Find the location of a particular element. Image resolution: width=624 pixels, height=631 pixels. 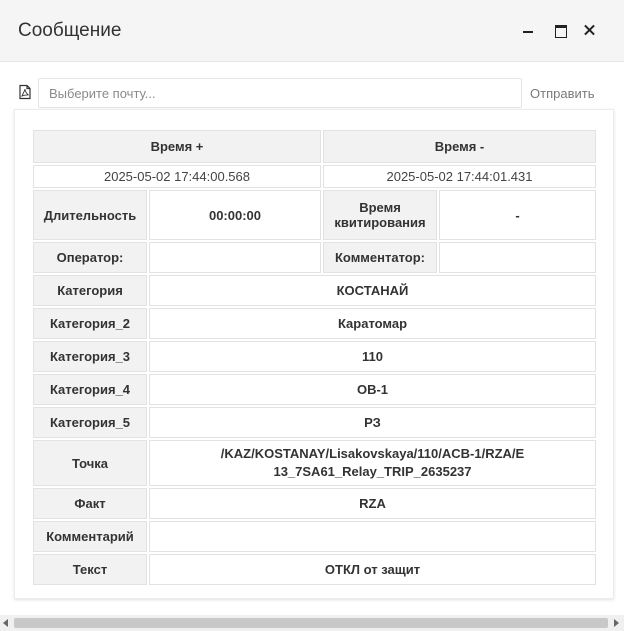

ack-time-value: - is located at coordinates (517, 215).